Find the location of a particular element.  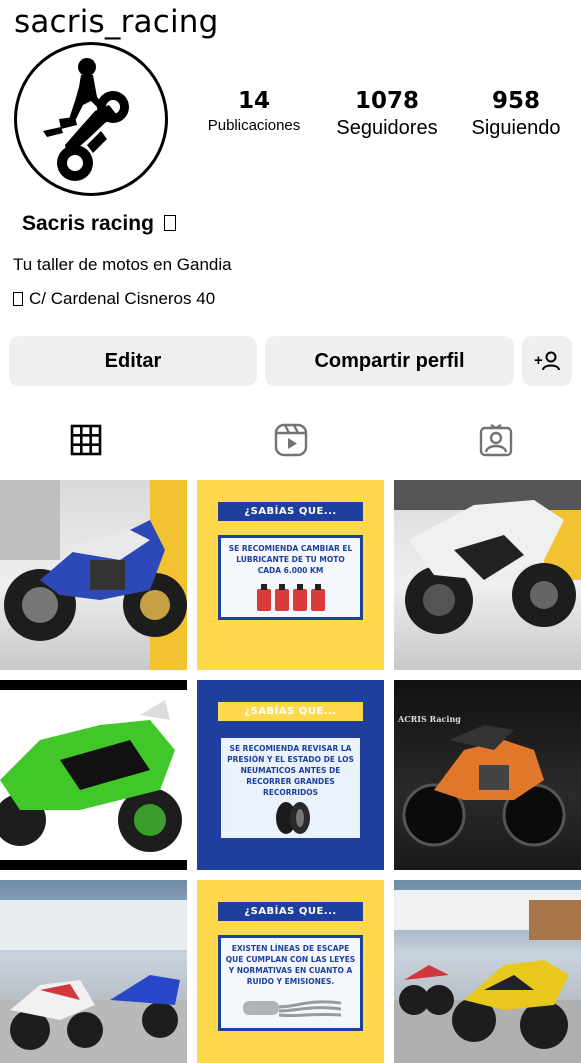

following-count: 958 is located at coordinates (515, 101).